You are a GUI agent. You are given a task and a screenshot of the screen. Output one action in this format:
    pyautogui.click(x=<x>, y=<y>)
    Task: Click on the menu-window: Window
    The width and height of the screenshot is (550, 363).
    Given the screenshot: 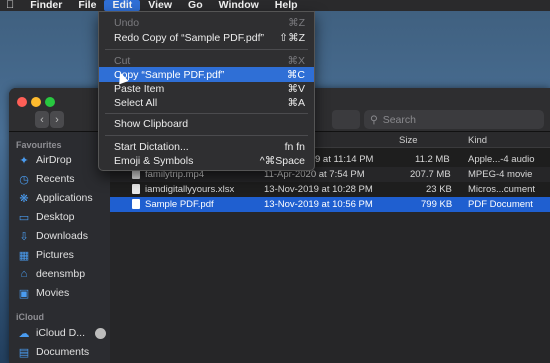 What is the action you would take?
    pyautogui.click(x=239, y=5)
    